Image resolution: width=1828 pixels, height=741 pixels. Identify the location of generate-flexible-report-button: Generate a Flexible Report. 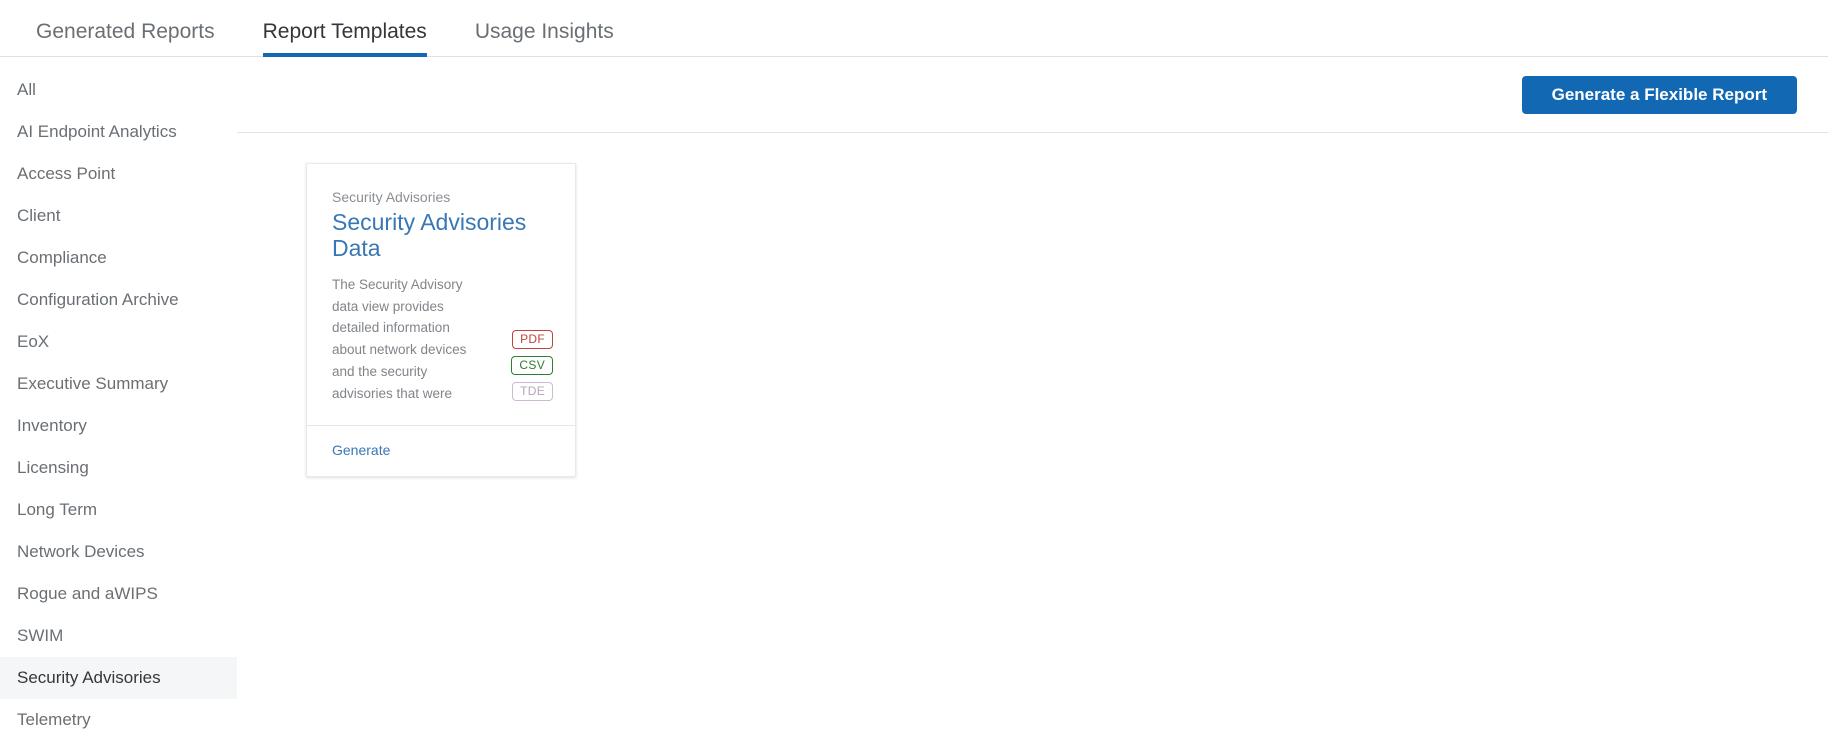
(1659, 94).